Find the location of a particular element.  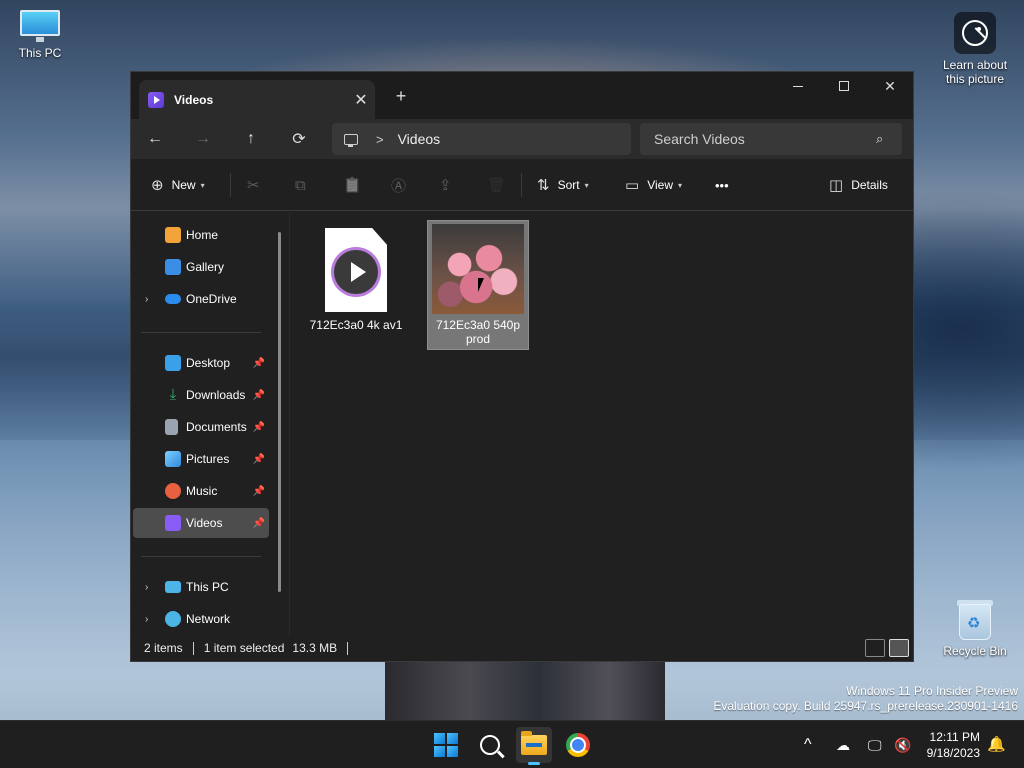

tab-label: Videos is located at coordinates (194, 99).